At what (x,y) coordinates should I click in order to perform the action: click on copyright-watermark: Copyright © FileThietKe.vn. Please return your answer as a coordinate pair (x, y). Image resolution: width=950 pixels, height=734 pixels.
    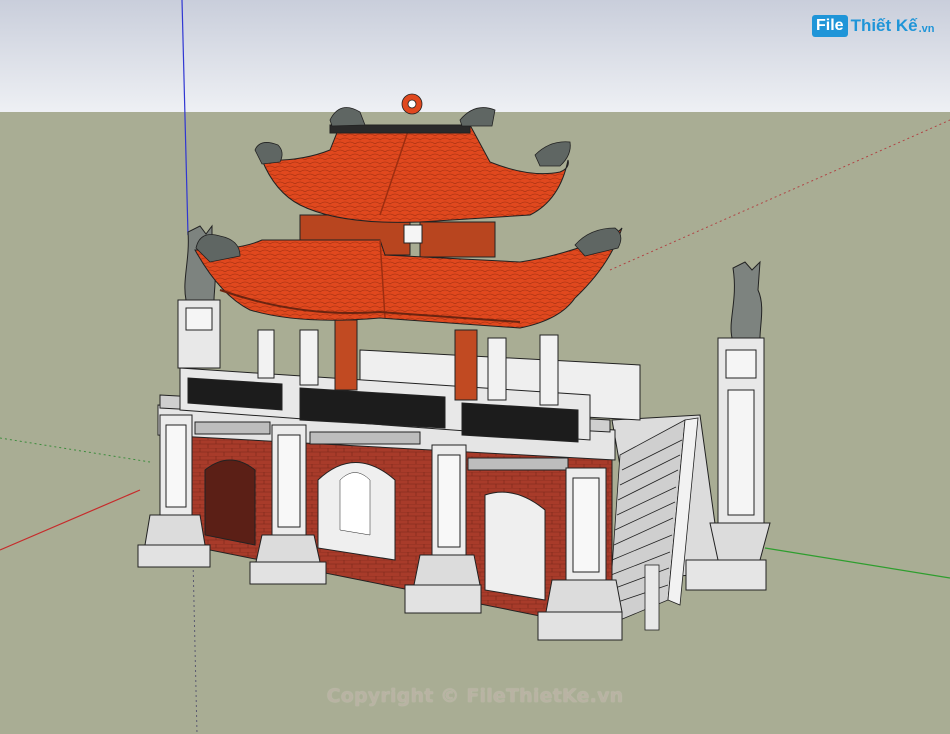
    Looking at the image, I should click on (475, 696).